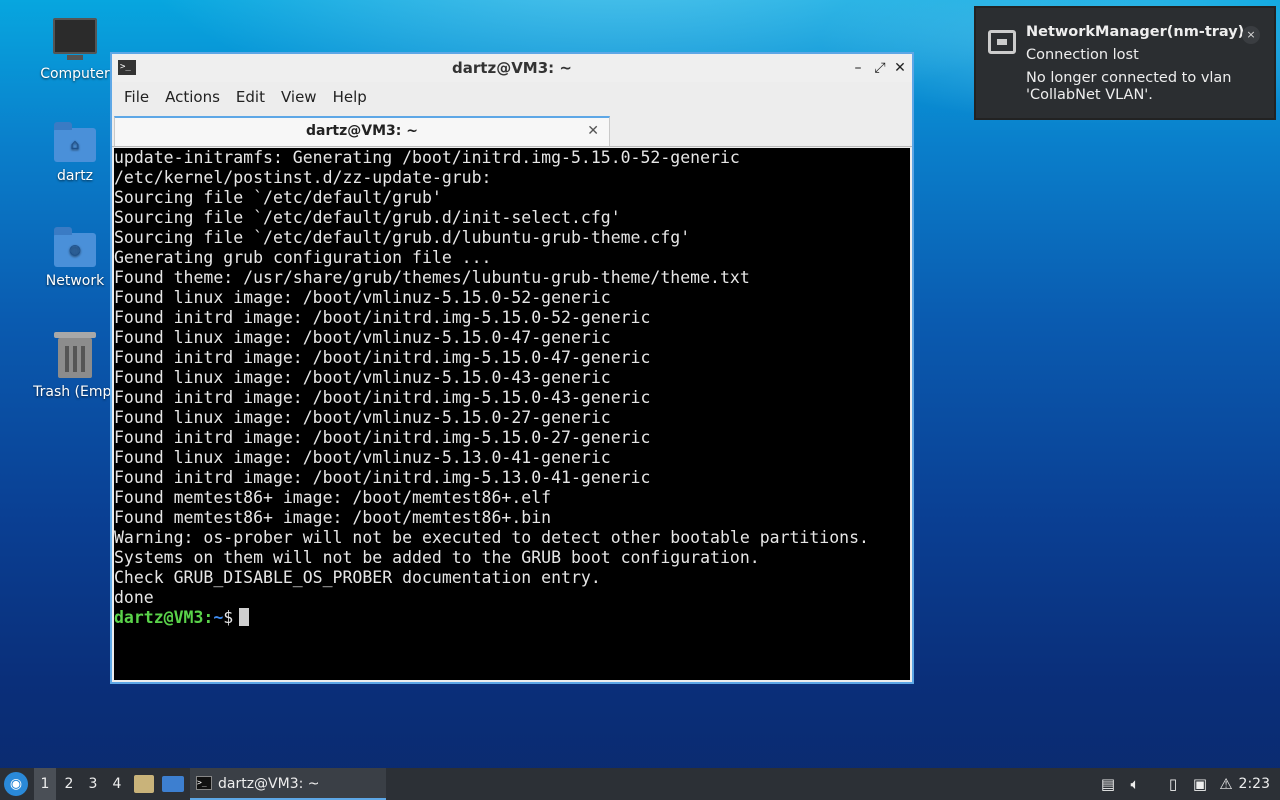 Image resolution: width=1280 pixels, height=800 pixels. Describe the element at coordinates (299, 97) in the screenshot. I see `menu-view: View` at that location.